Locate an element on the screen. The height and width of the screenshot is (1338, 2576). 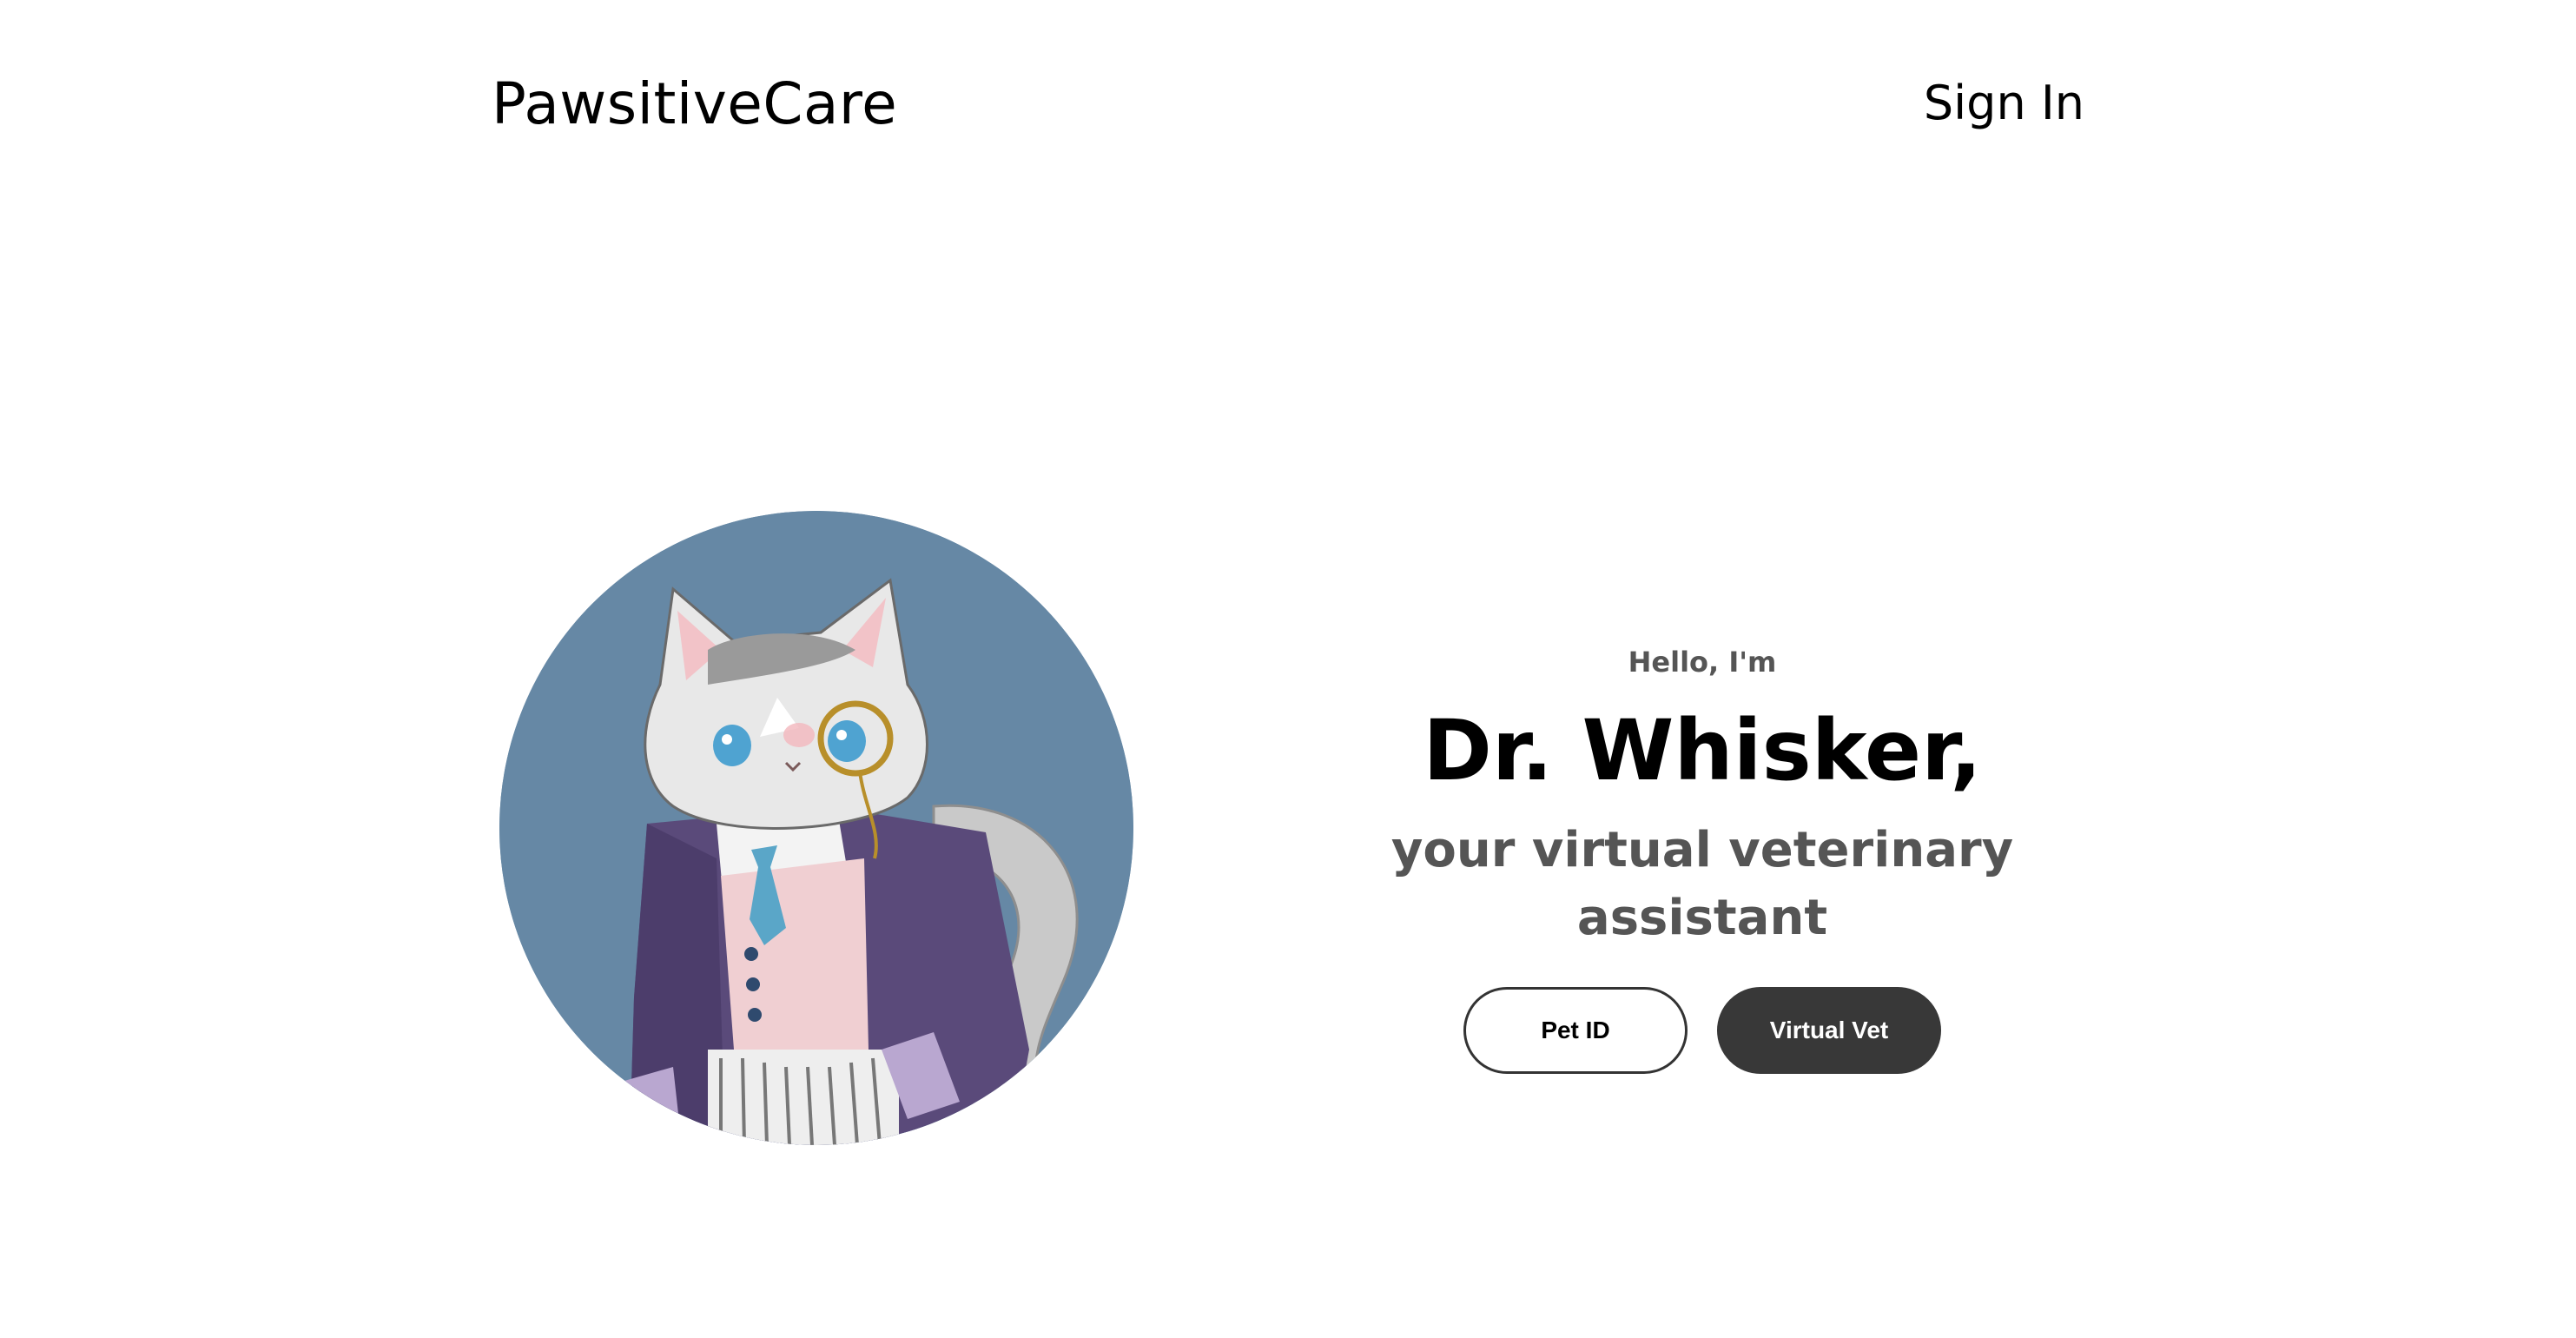
assistant-tagline: your virtual veterinary assistant is located at coordinates (1702, 884).